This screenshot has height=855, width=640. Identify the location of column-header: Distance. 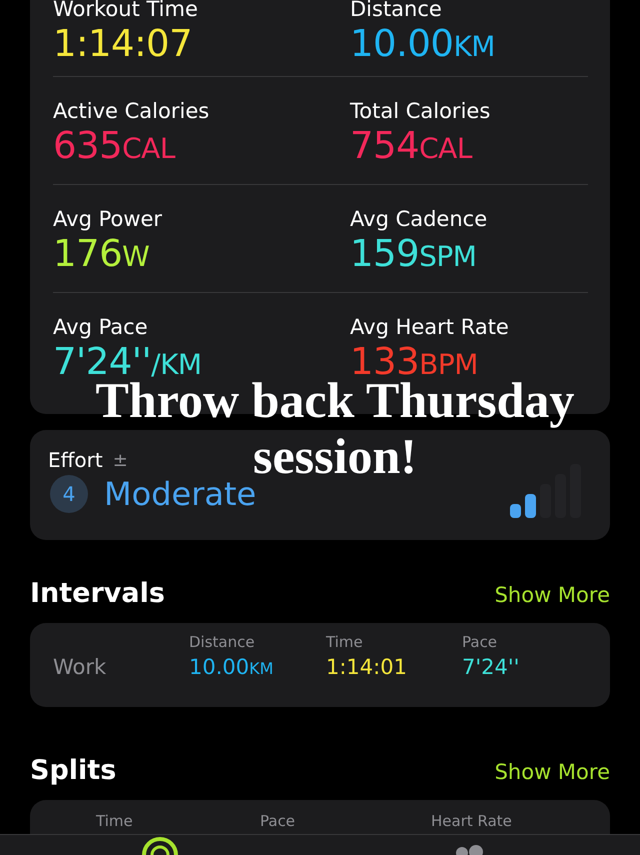
(222, 642).